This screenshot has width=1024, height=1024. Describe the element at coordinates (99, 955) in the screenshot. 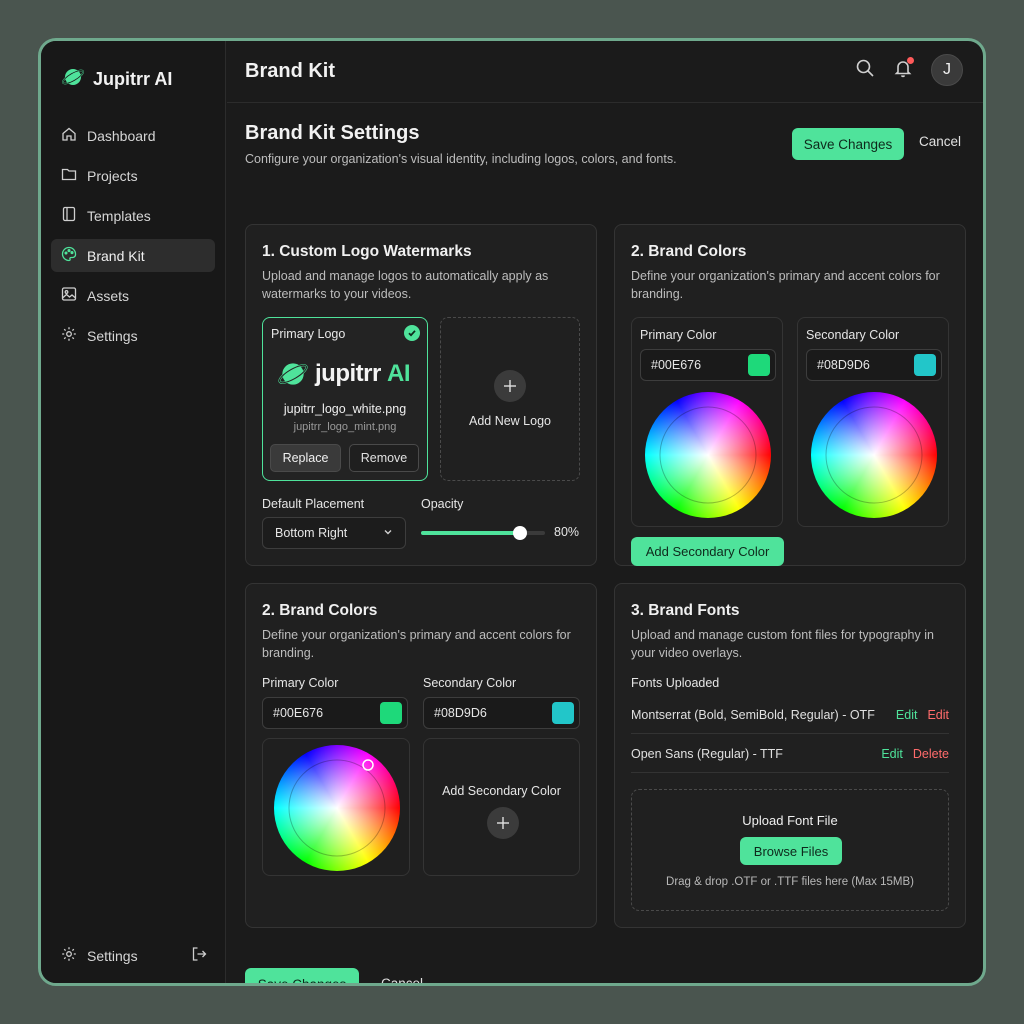

I see `sidebar-footer-settings: Settings` at that location.